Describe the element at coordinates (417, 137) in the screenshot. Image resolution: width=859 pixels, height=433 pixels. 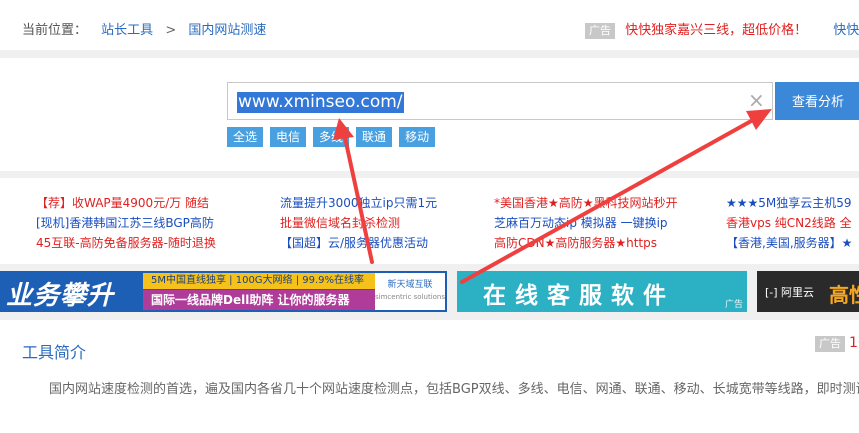
I see `filter-mobile-button: 移动` at that location.